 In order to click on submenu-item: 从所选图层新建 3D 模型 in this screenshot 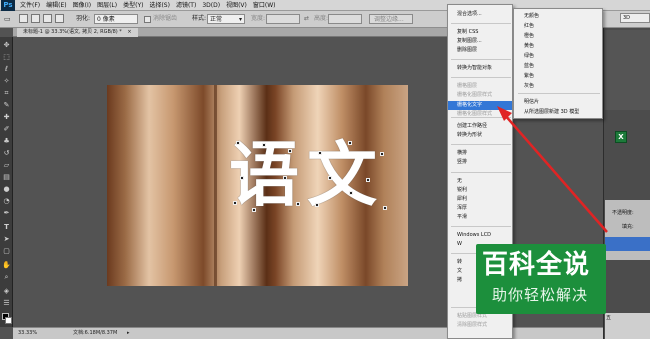, I will do `click(558, 112)`.